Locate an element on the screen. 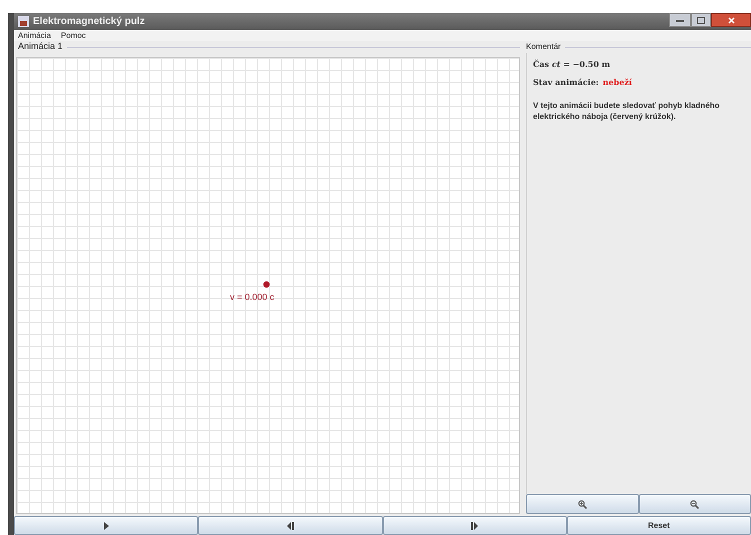  menu-item: Animácia is located at coordinates (34, 36).